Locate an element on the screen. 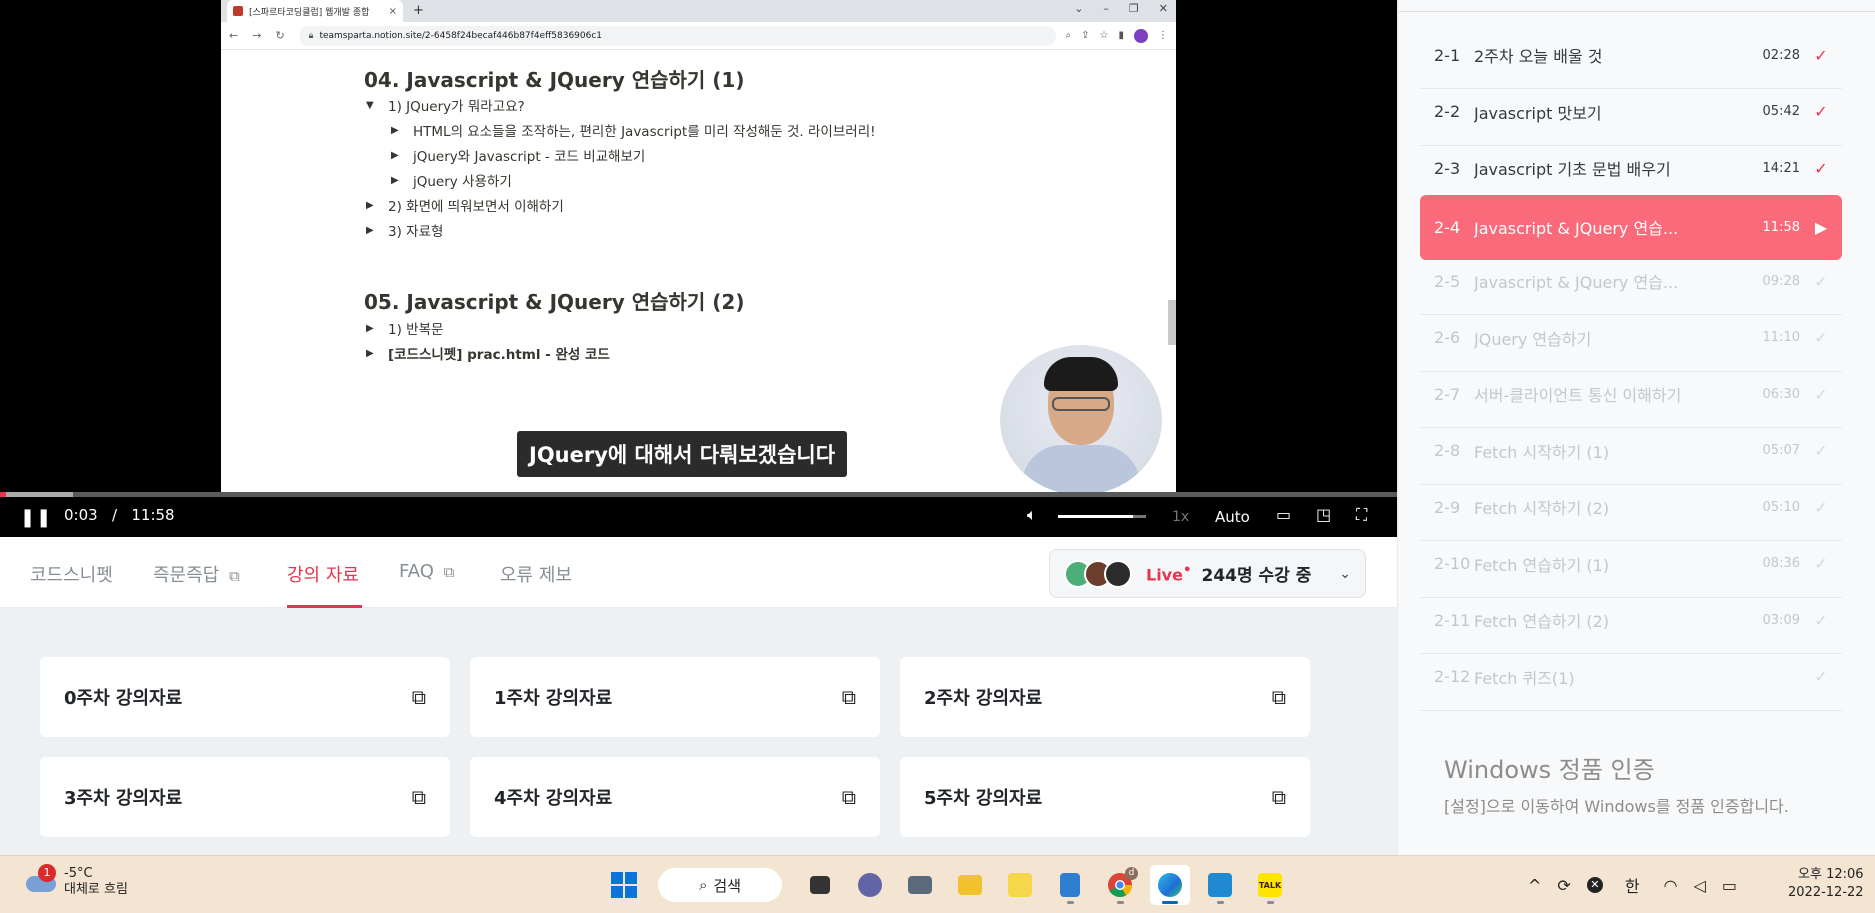  back-icon: ← is located at coordinates (234, 35).